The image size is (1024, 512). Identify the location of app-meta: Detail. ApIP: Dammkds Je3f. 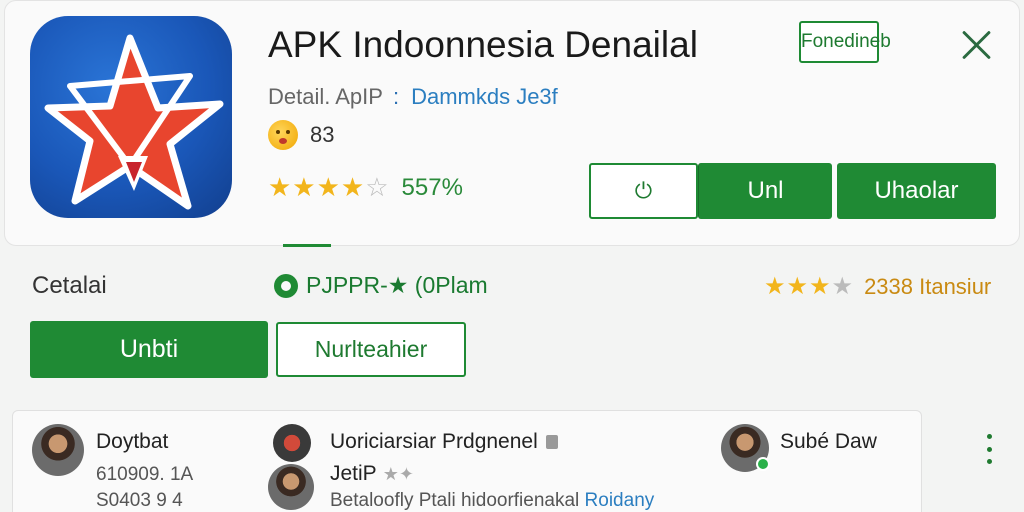
(413, 97).